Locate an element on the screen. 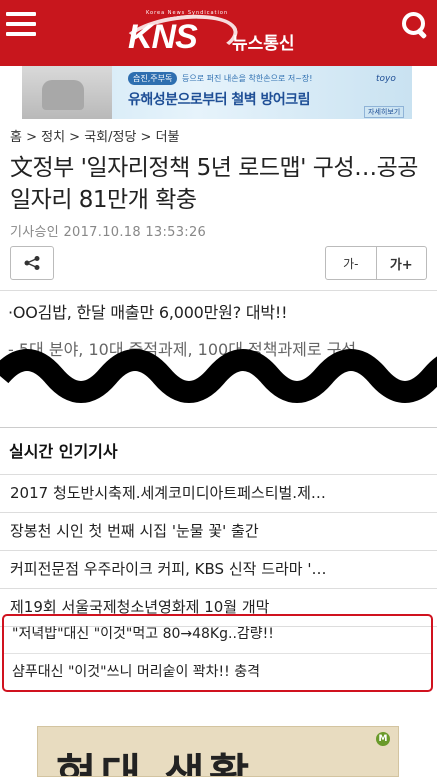  bottom-ad-banner: 현대 생활 M is located at coordinates (218, 751).